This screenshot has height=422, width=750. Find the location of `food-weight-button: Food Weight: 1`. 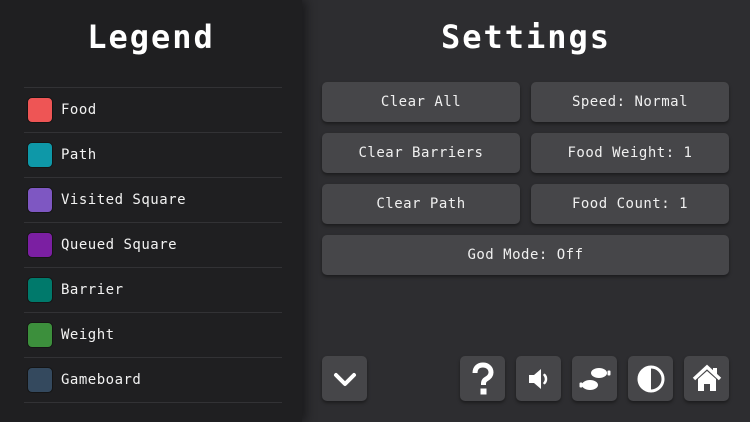

food-weight-button: Food Weight: 1 is located at coordinates (630, 153).